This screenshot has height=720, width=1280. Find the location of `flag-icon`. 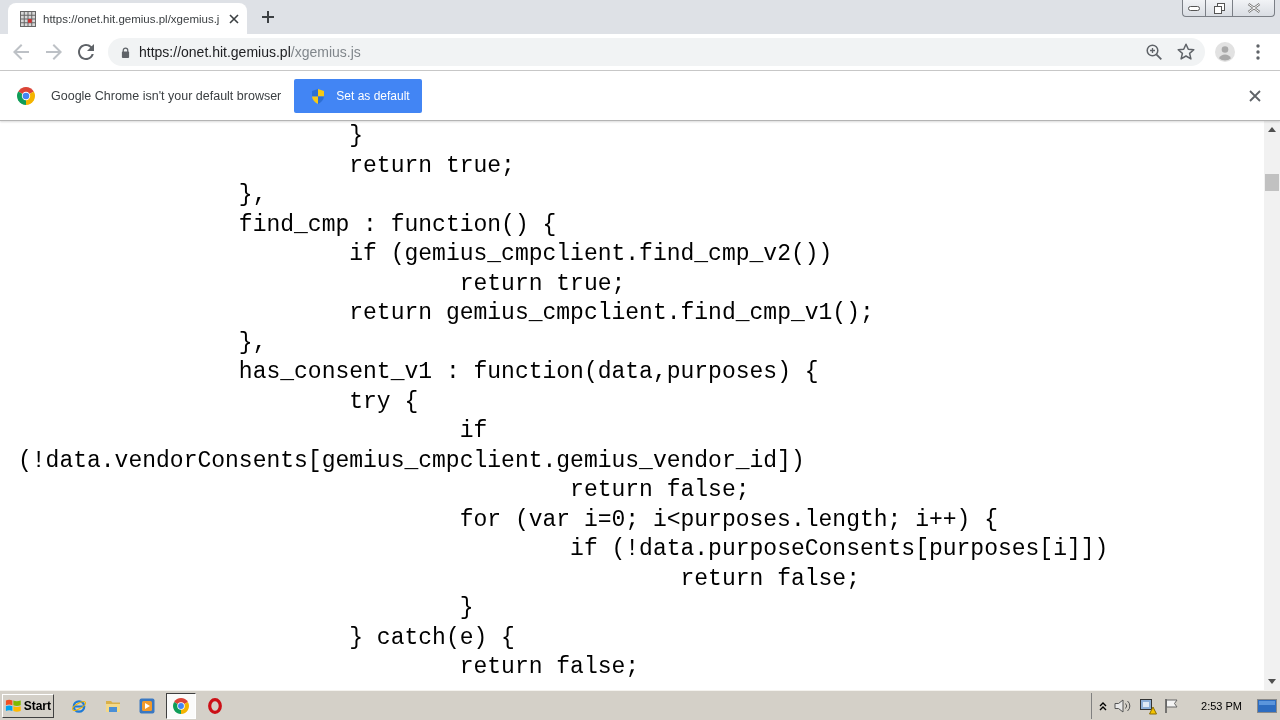

flag-icon is located at coordinates (1172, 705).